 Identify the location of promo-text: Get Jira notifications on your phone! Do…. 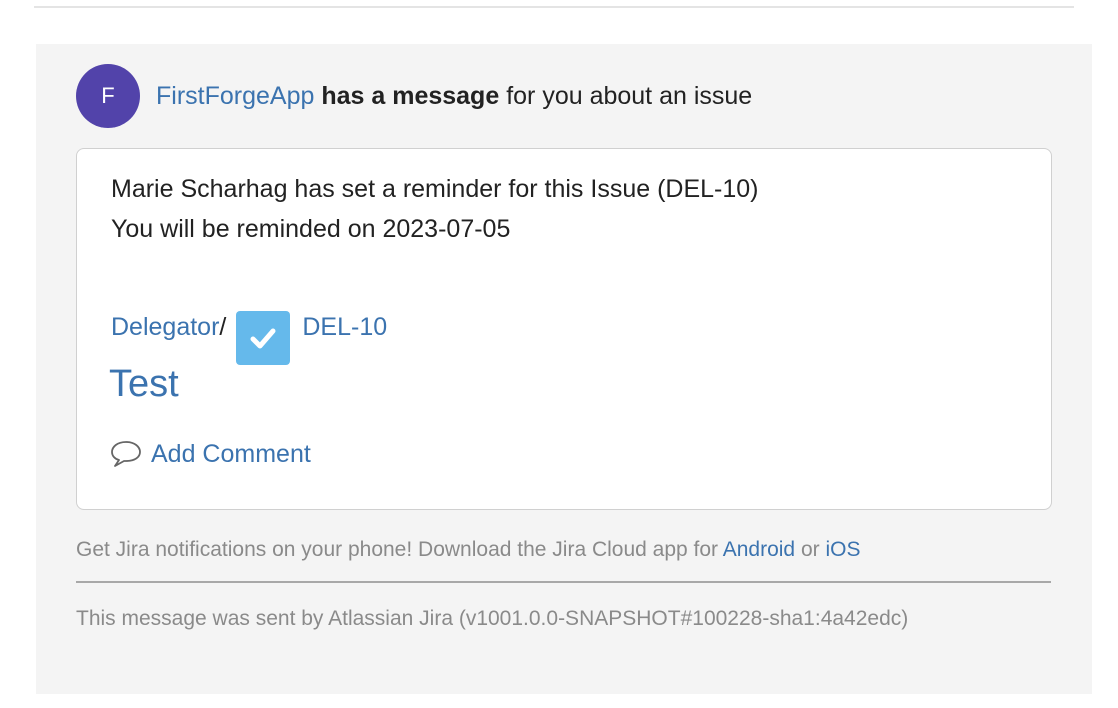
(399, 549).